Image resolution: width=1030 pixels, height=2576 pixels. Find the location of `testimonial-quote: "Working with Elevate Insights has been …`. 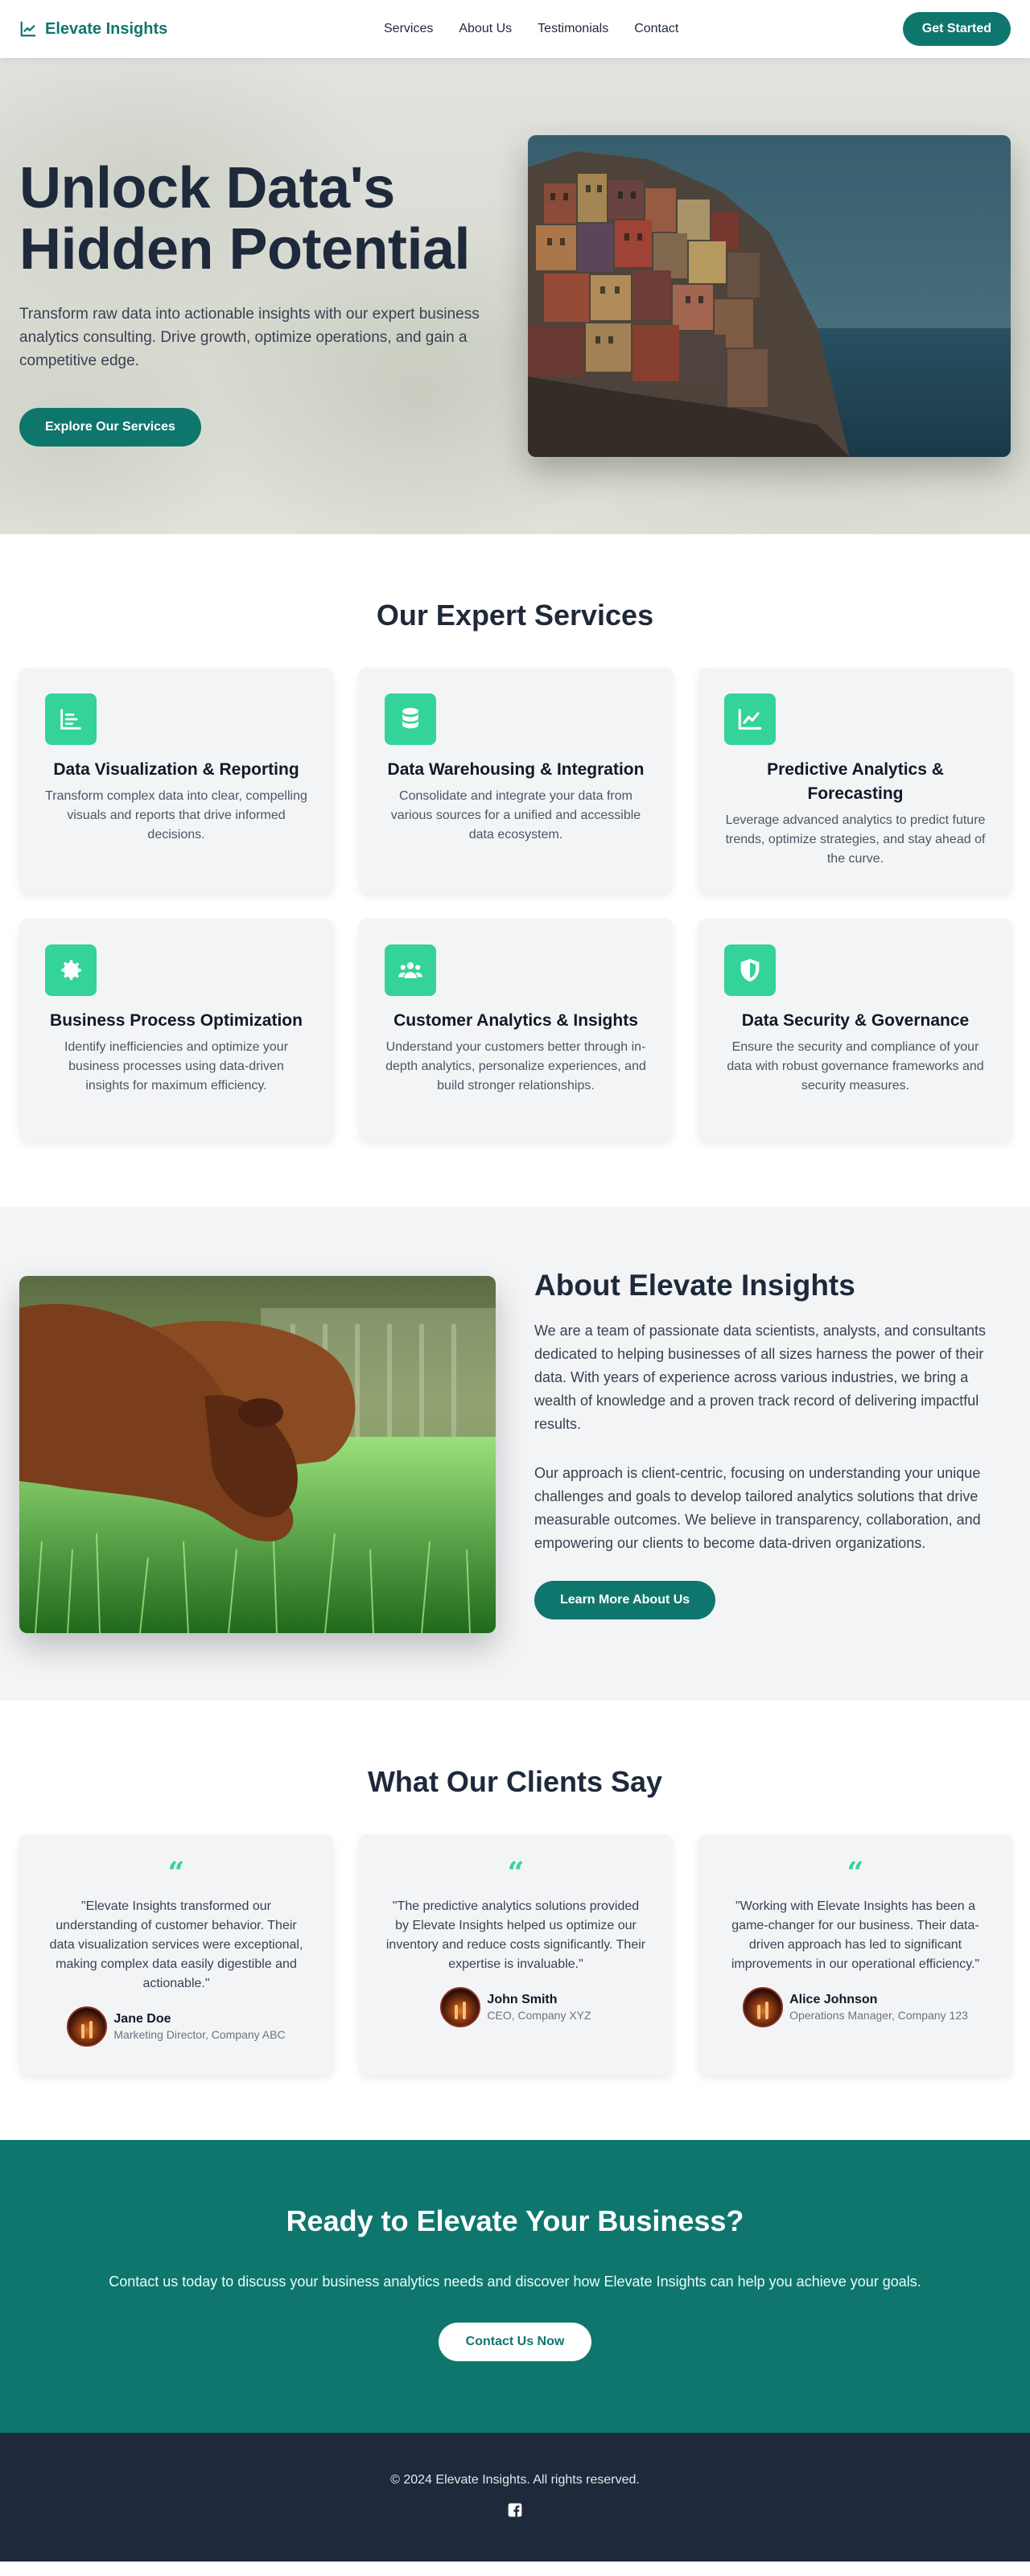

testimonial-quote: "Working with Elevate Insights has been … is located at coordinates (855, 1935).